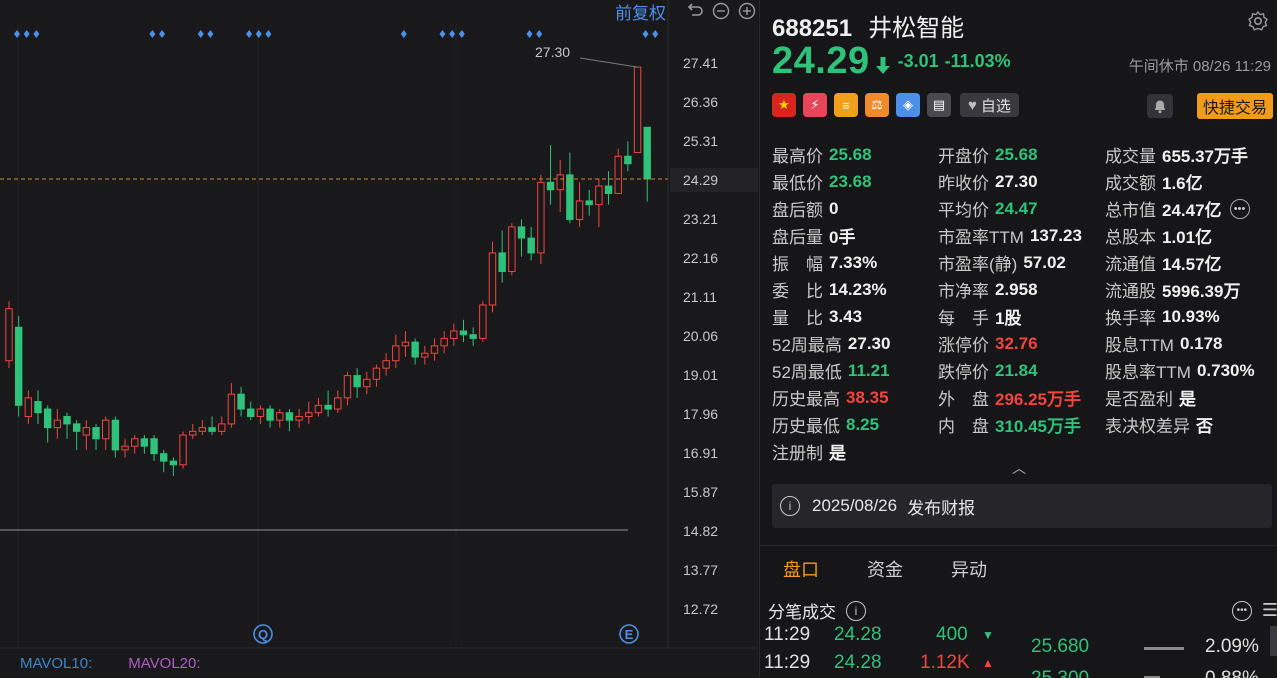  Describe the element at coordinates (1191, 343) in the screenshot. I see `stat-item: 股息TTM 0.178` at that location.